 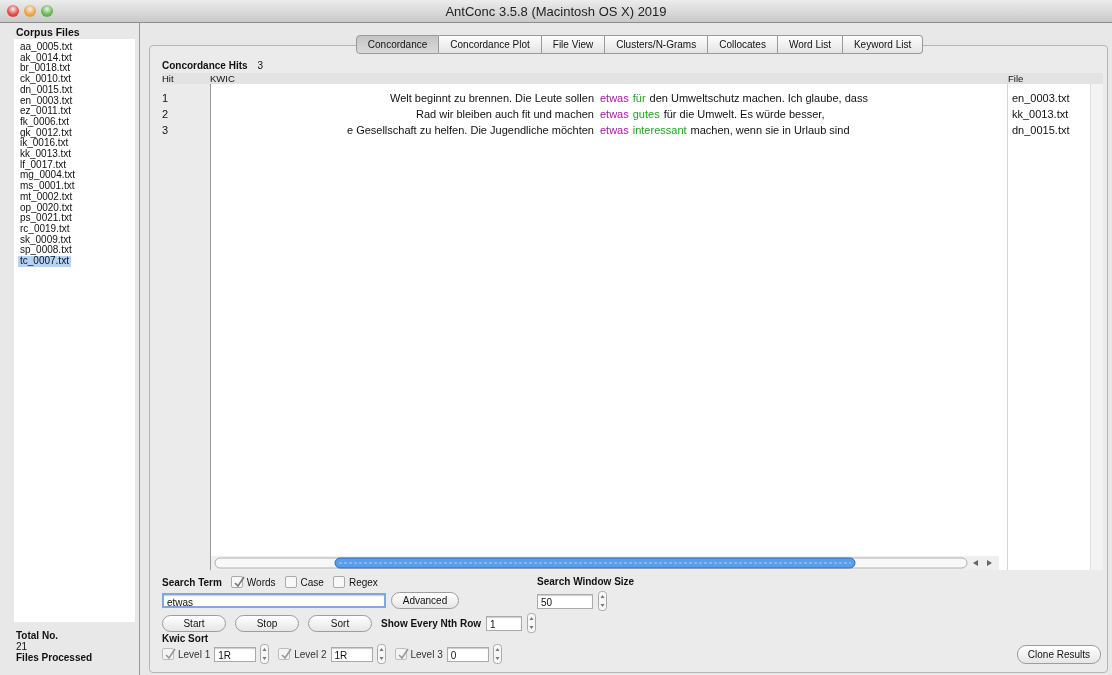 What do you see at coordinates (504, 114) in the screenshot?
I see `left-context: Rad wir bleiben auch fit und machen` at bounding box center [504, 114].